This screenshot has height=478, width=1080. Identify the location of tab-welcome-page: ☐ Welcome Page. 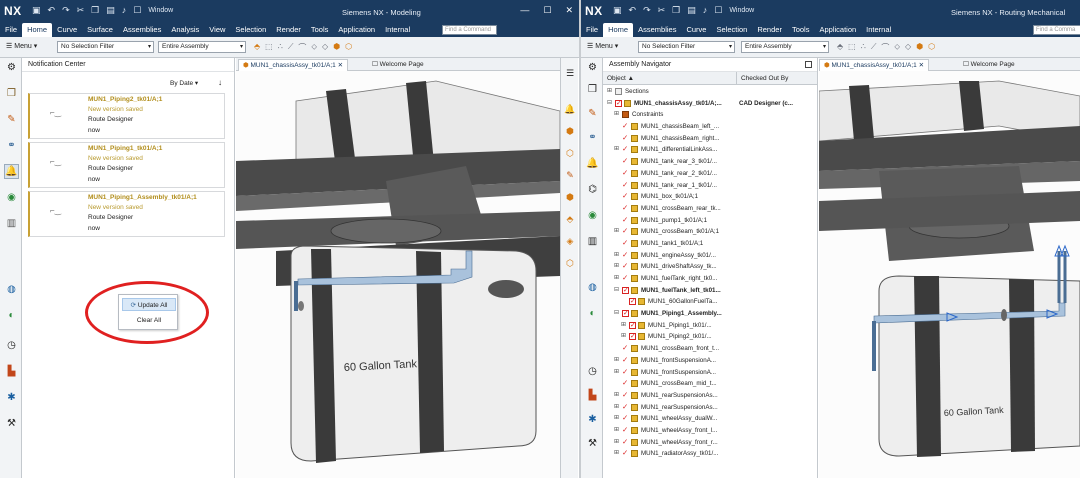
(989, 65).